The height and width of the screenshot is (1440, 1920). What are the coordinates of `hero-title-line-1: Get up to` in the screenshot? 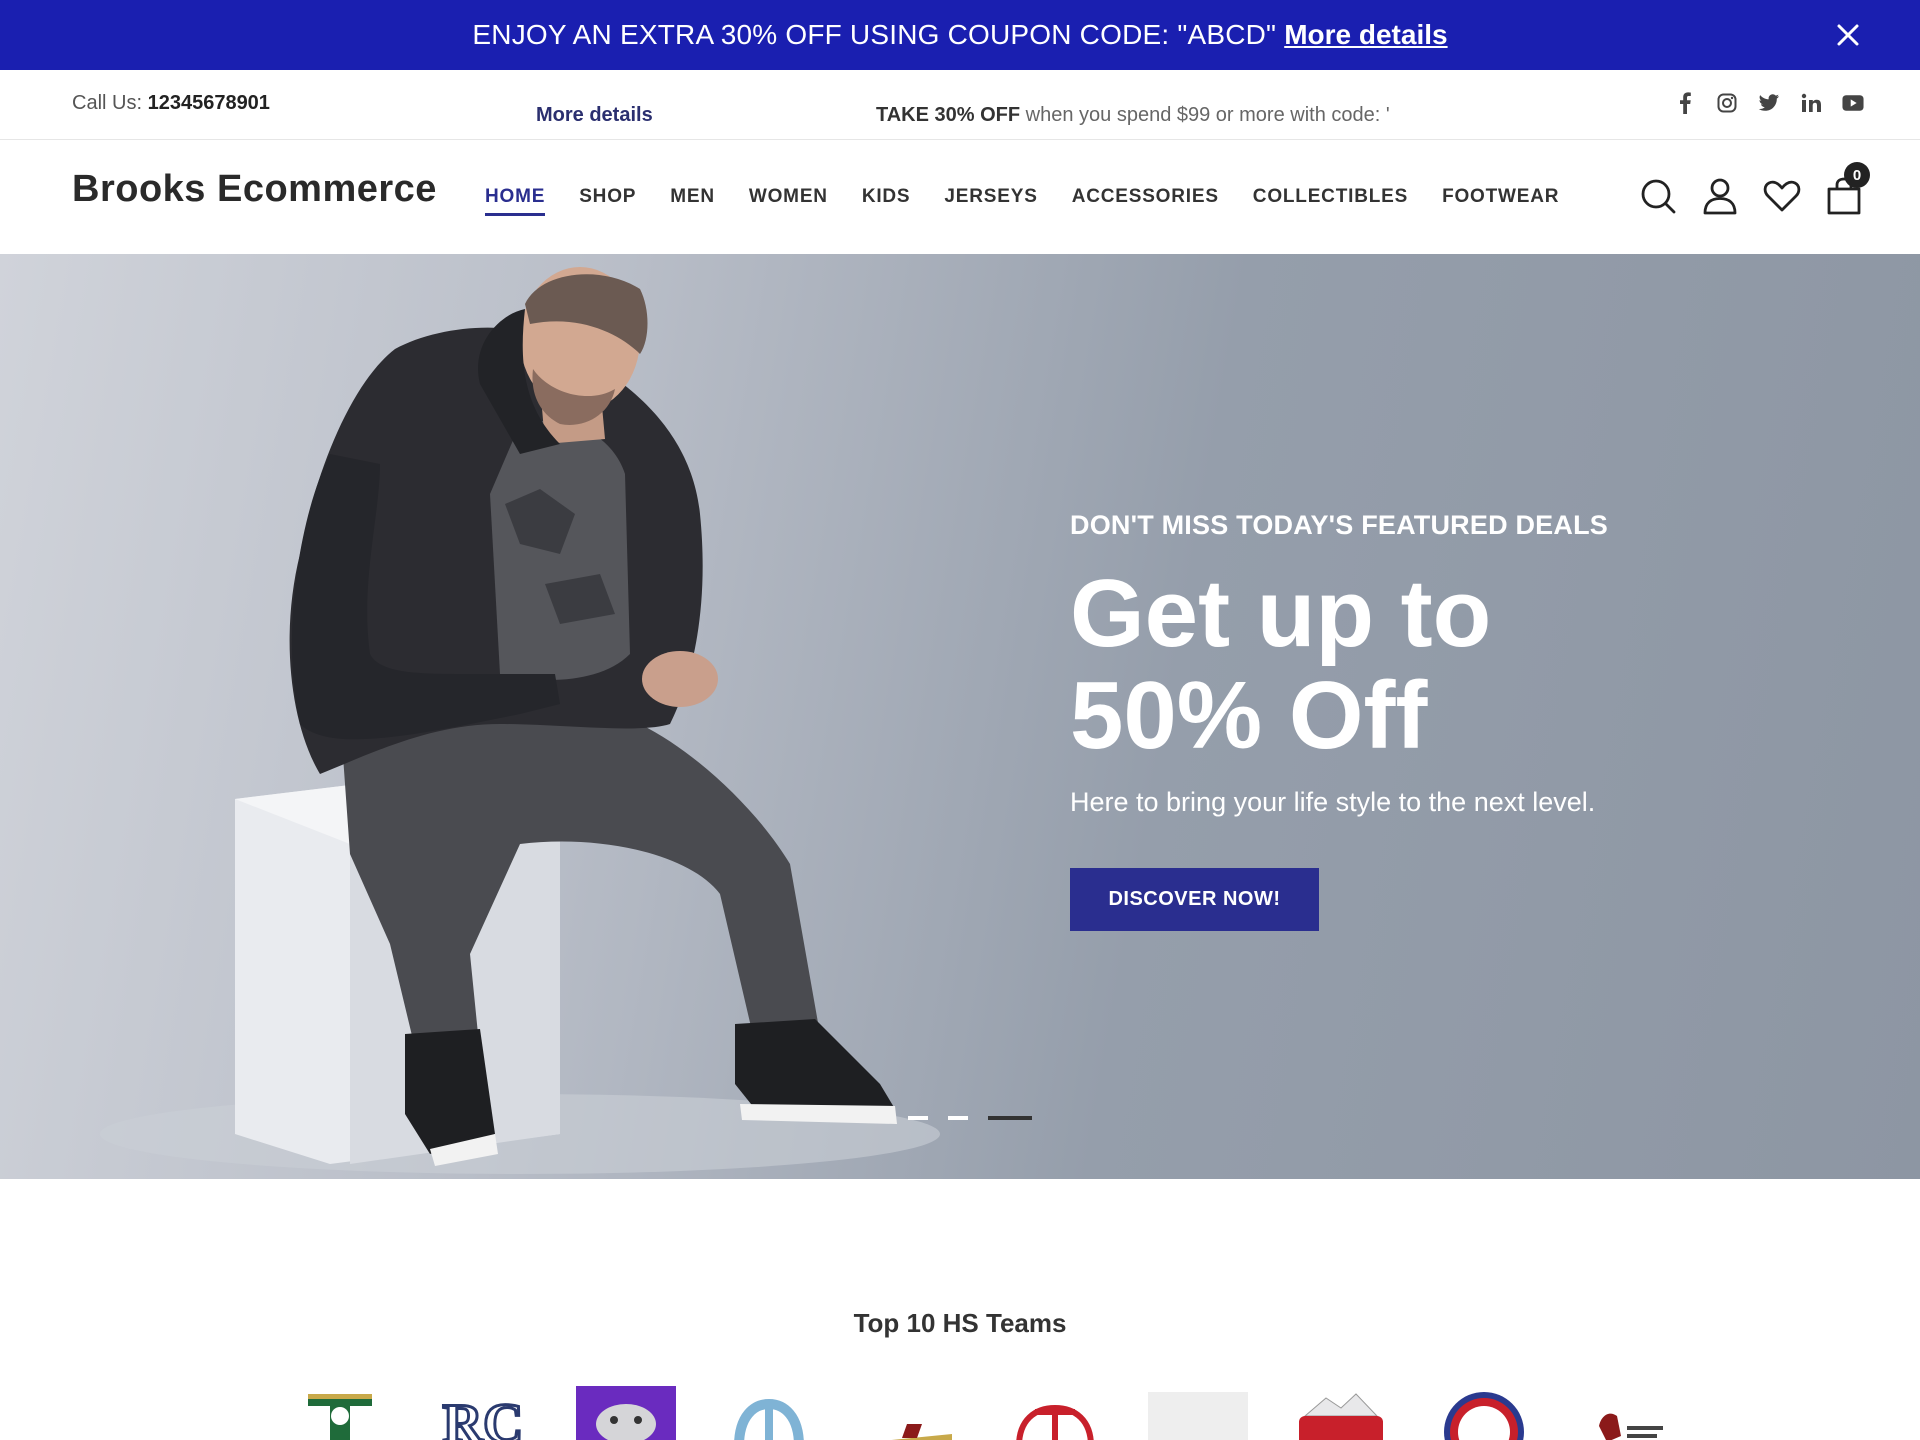 It's located at (1281, 613).